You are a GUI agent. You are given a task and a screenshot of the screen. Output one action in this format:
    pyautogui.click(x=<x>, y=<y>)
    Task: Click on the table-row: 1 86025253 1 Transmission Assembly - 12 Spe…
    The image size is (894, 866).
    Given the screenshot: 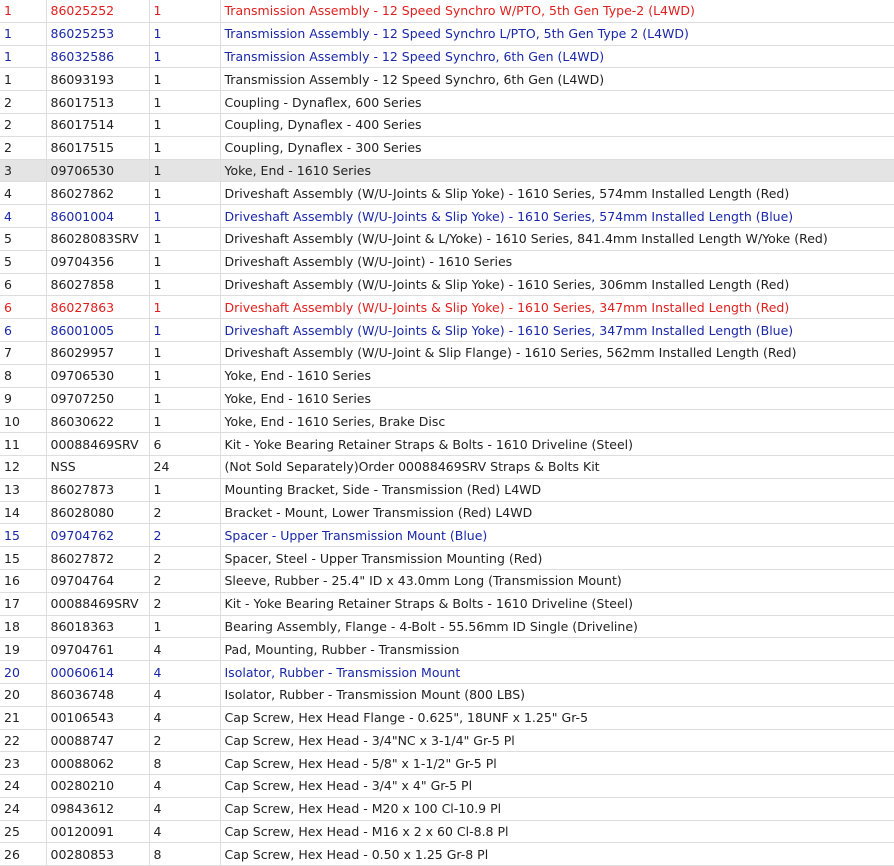 What is the action you would take?
    pyautogui.click(x=447, y=34)
    